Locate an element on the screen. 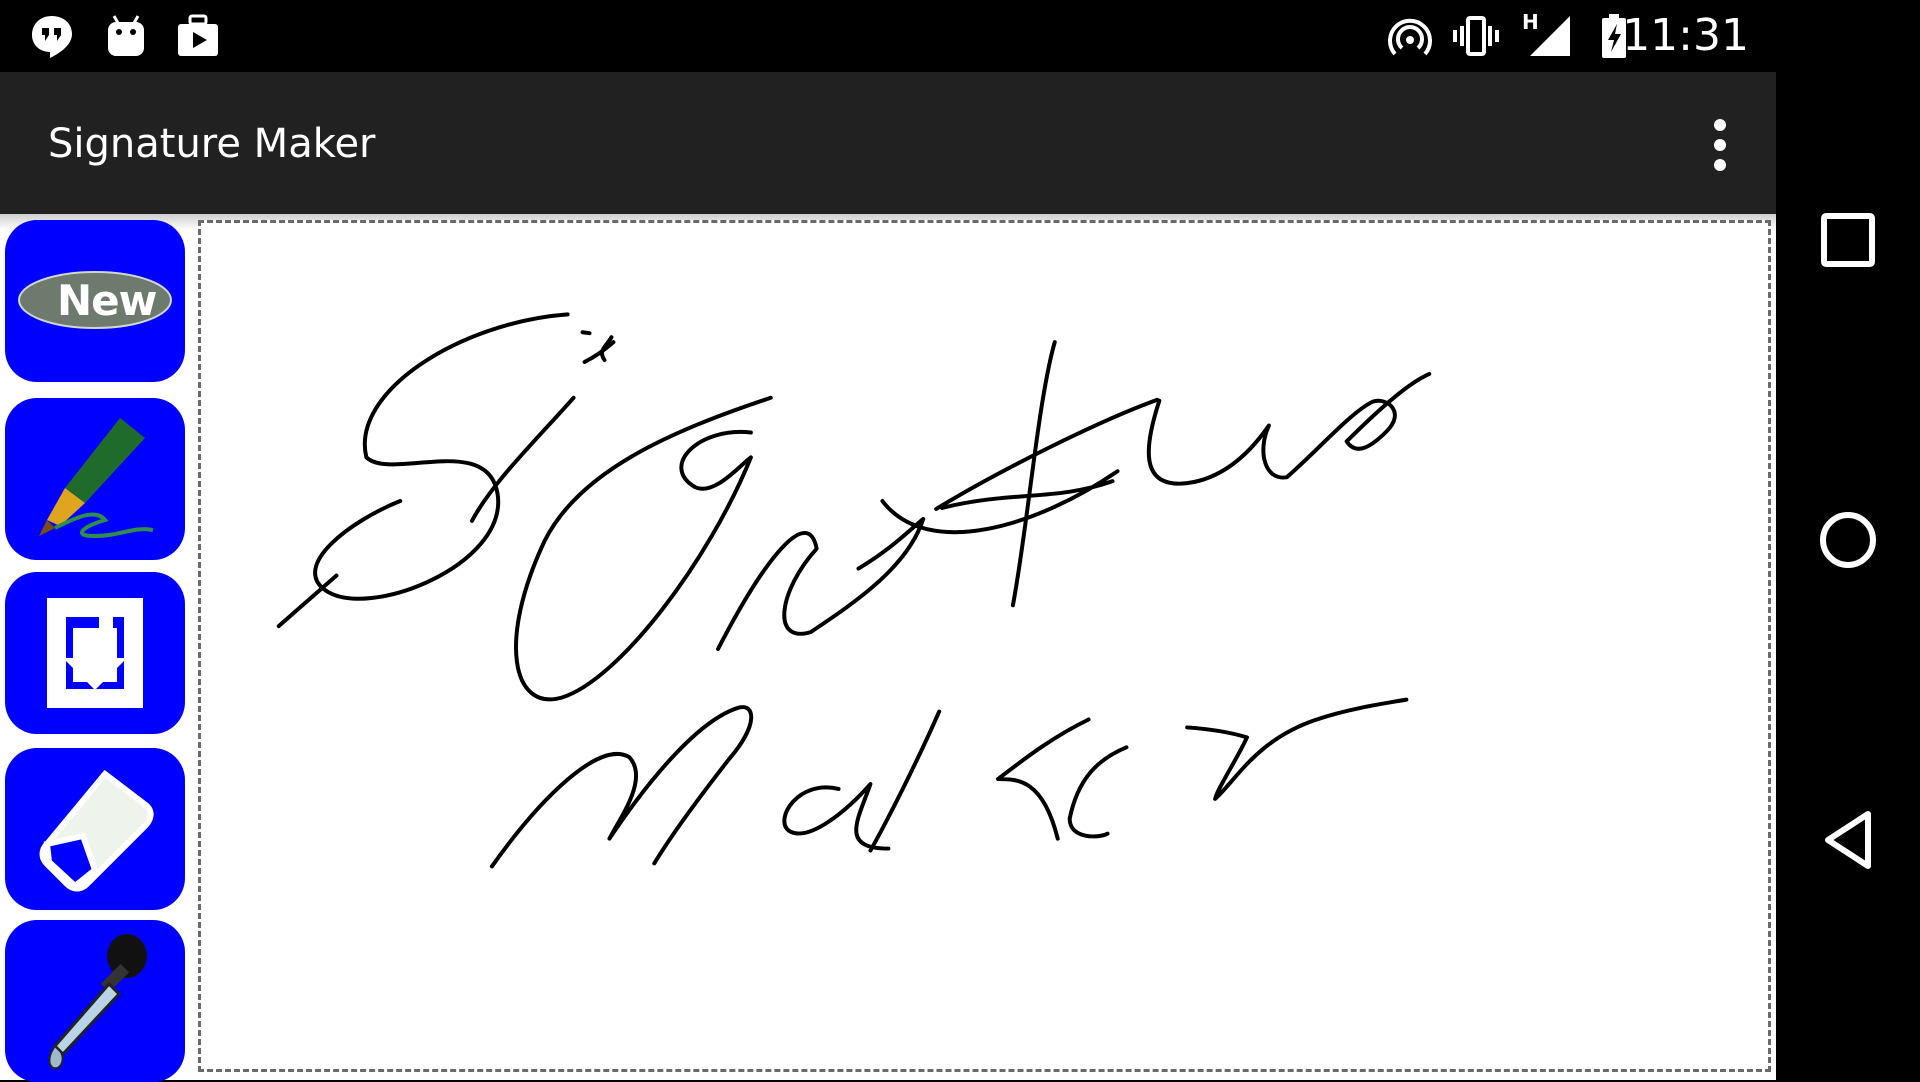 Image resolution: width=1920 pixels, height=1082 pixels. navigation-bar is located at coordinates (1848, 540).